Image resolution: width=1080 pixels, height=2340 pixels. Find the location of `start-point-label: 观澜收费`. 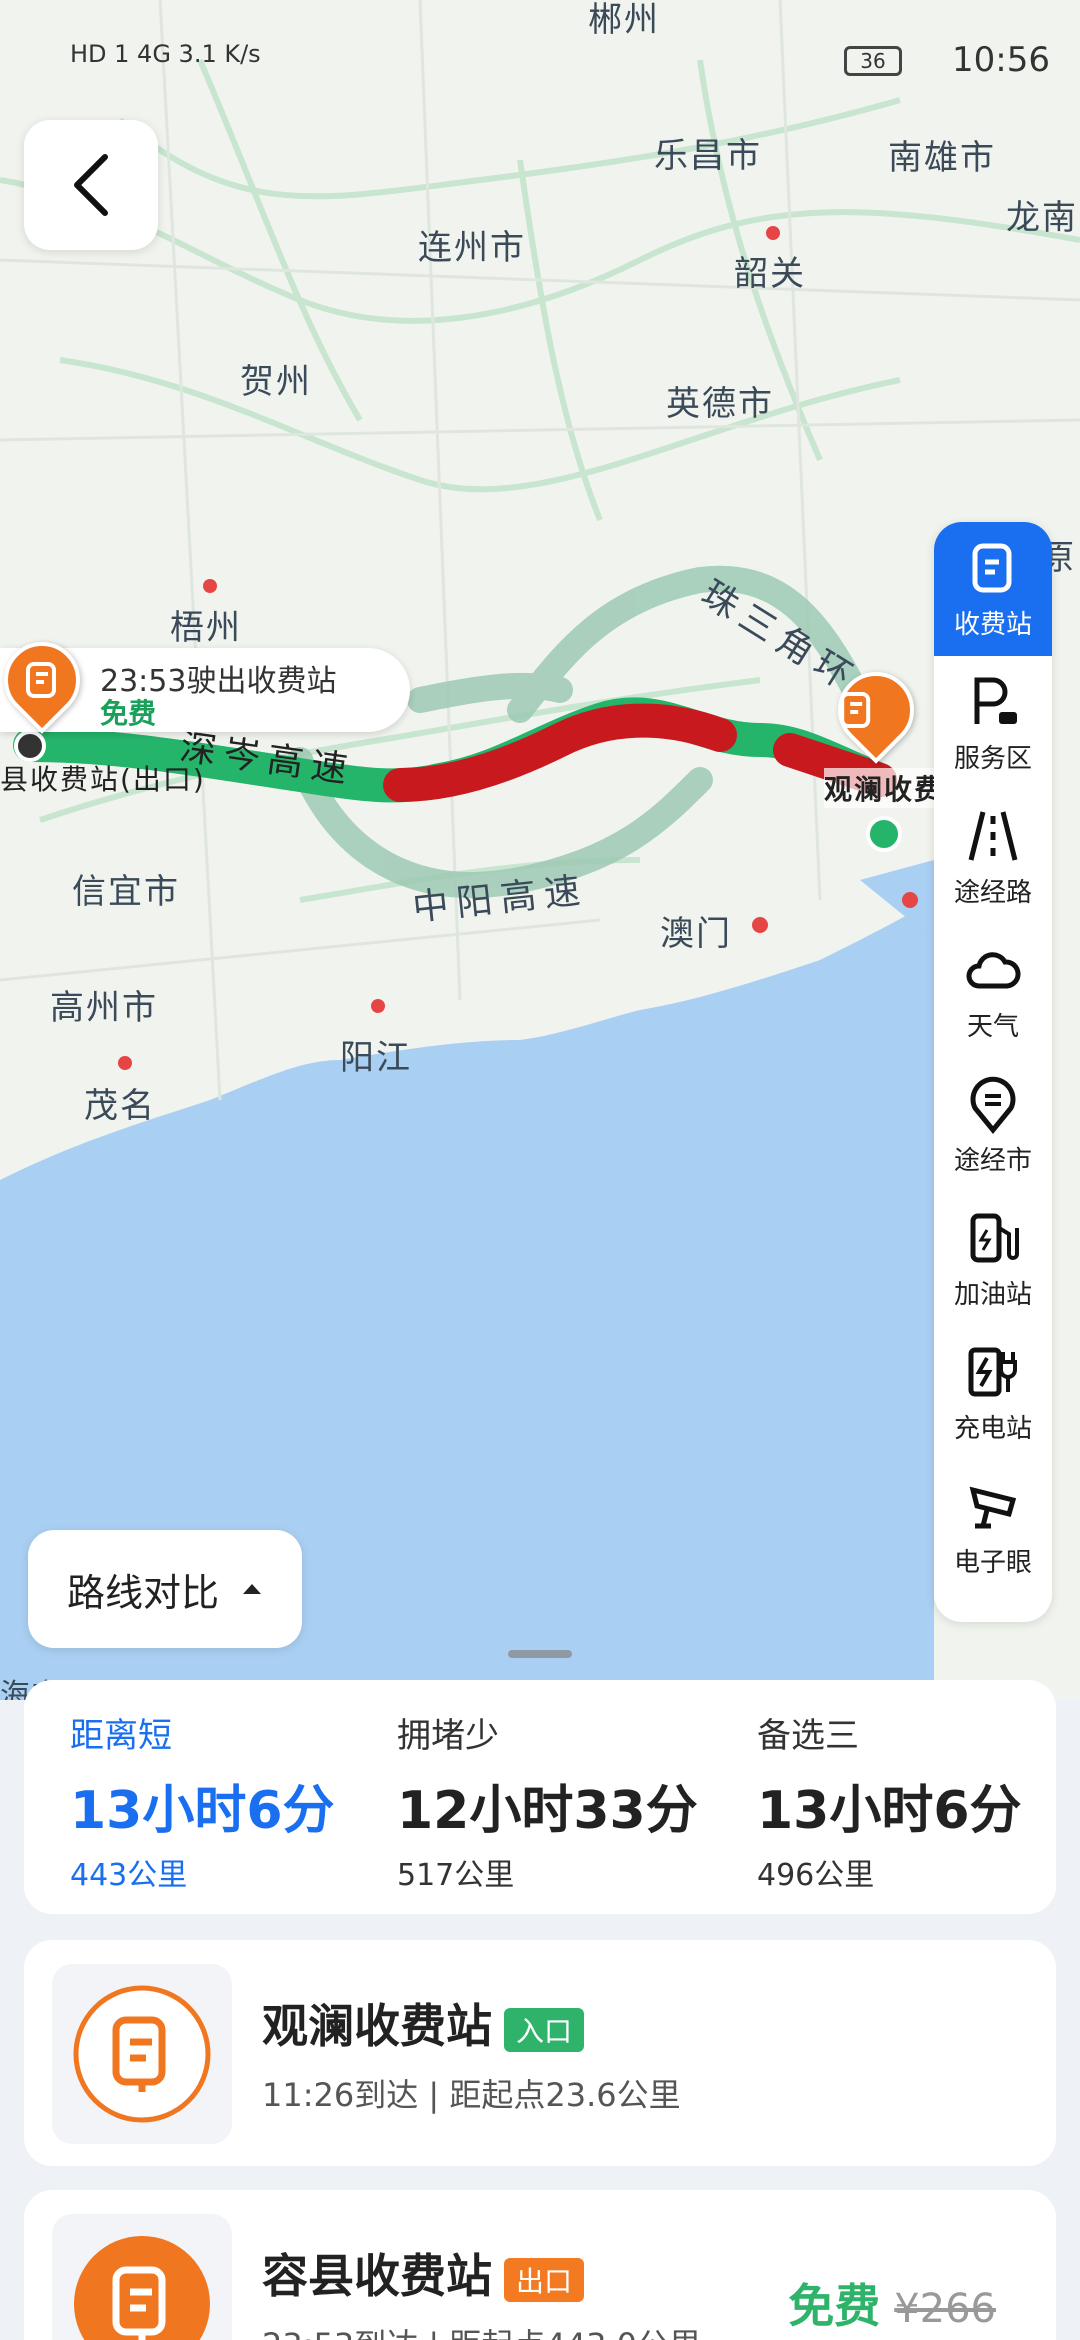

start-point-label: 观澜收费 is located at coordinates (884, 788).